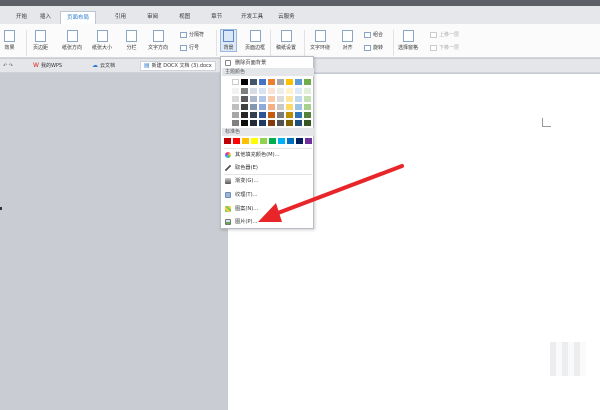 The width and height of the screenshot is (600, 410). Describe the element at coordinates (239, 167) in the screenshot. I see `eyedropper-item: 取色器(E)` at that location.